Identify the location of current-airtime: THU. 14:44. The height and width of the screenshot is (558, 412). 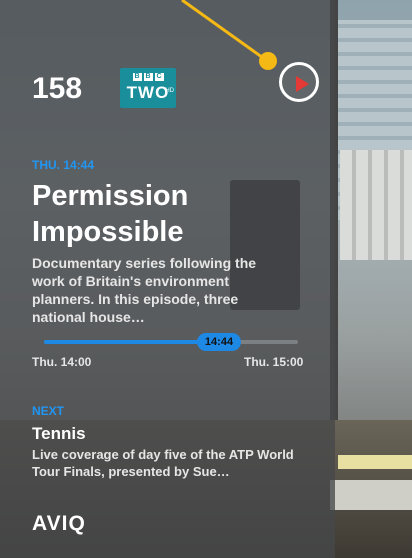
(63, 165).